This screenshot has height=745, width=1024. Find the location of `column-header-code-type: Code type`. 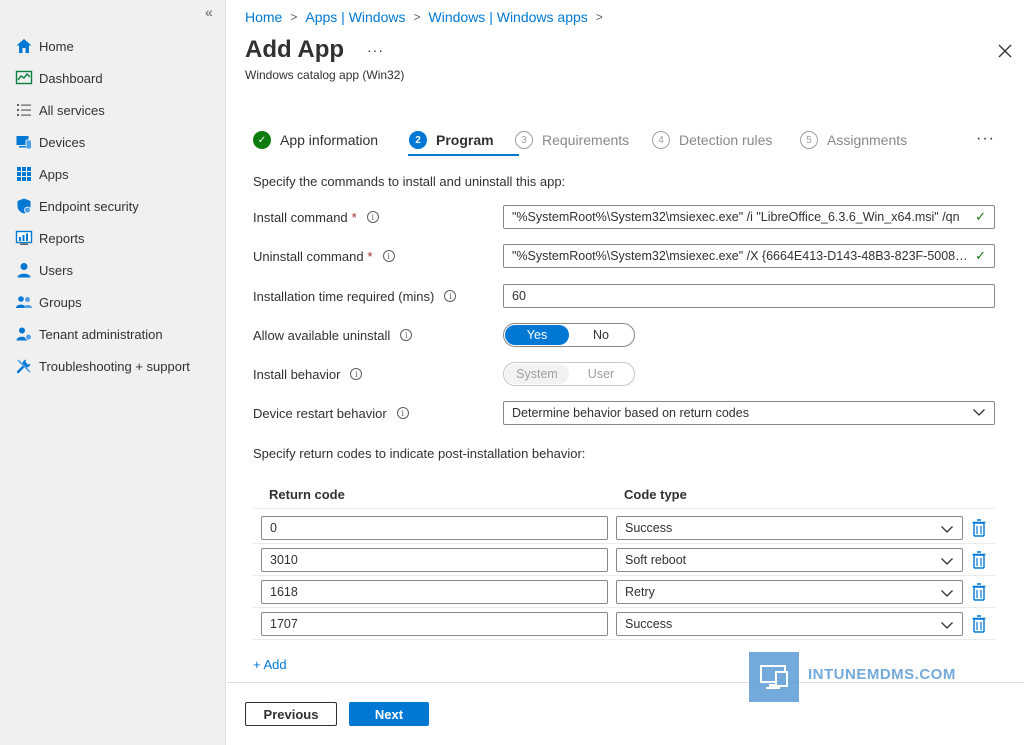

column-header-code-type: Code type is located at coordinates (655, 494).